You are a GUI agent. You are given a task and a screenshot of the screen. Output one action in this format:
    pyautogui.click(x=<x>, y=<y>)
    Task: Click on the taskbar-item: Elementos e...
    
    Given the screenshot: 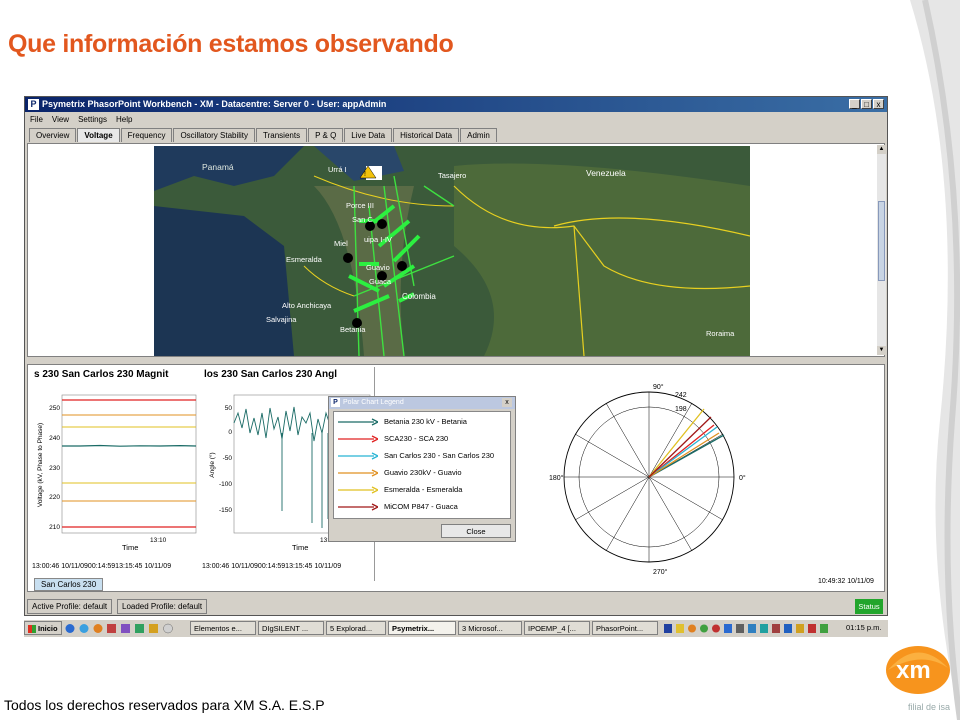 What is the action you would take?
    pyautogui.click(x=223, y=628)
    